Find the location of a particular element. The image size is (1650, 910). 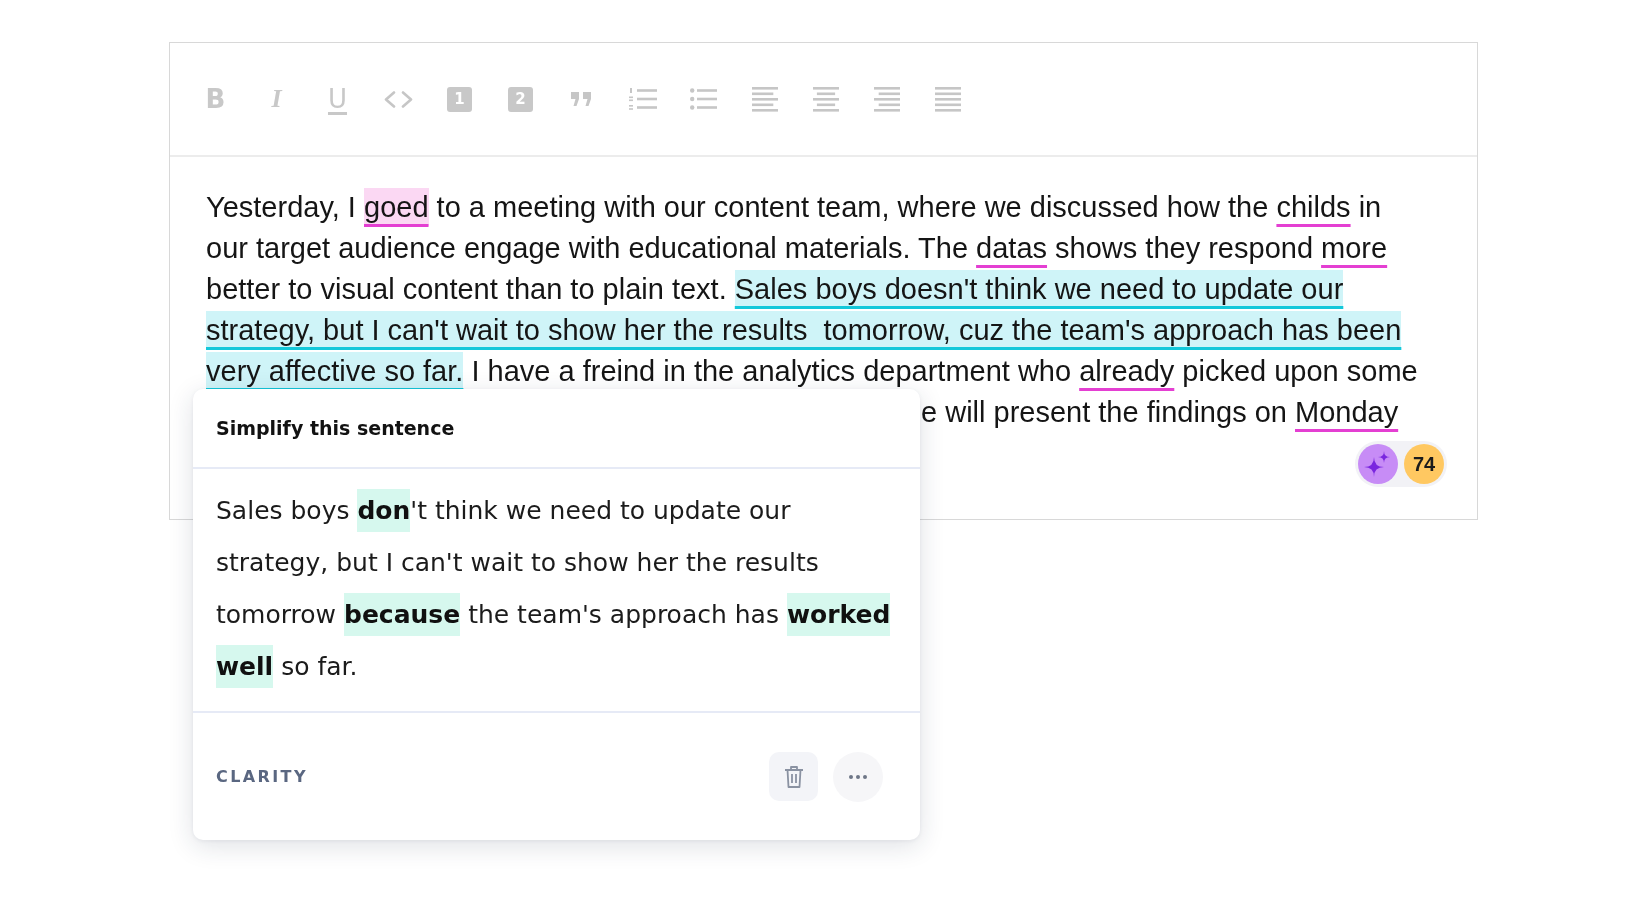

align-left-icon is located at coordinates (764, 99).